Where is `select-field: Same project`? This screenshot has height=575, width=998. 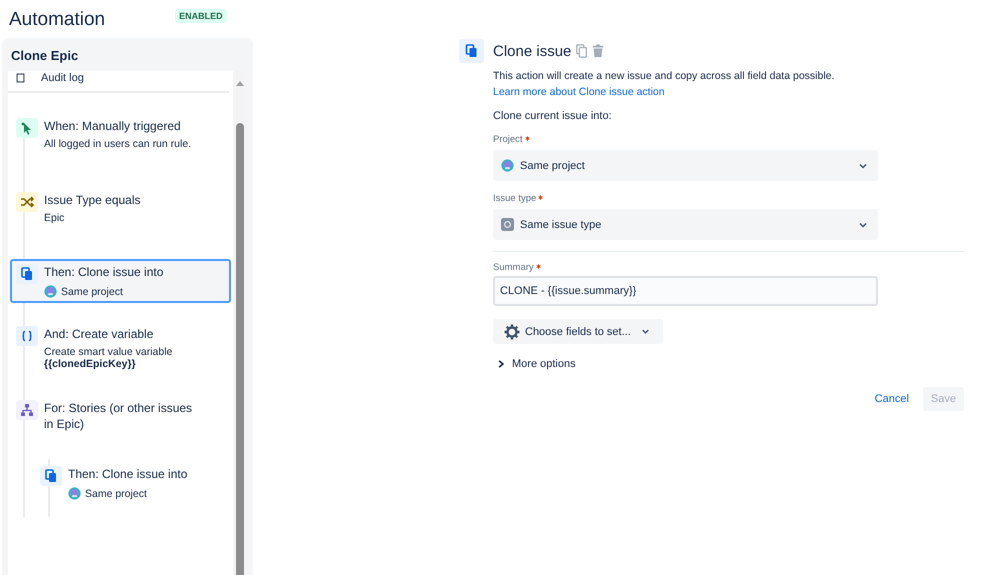
select-field: Same project is located at coordinates (685, 165).